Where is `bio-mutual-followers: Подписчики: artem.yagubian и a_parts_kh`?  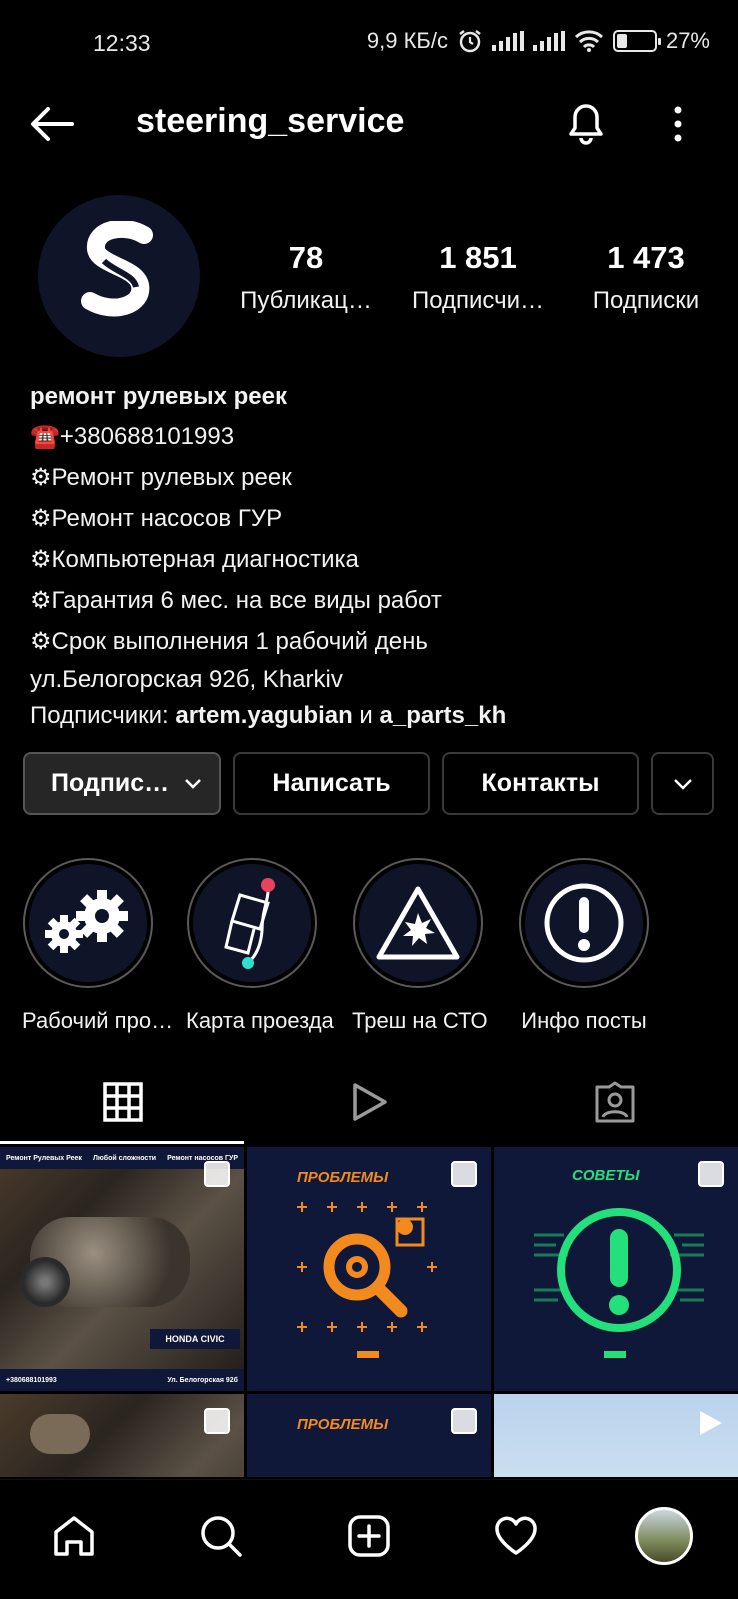 bio-mutual-followers: Подписчики: artem.yagubian и a_parts_kh is located at coordinates (375, 716).